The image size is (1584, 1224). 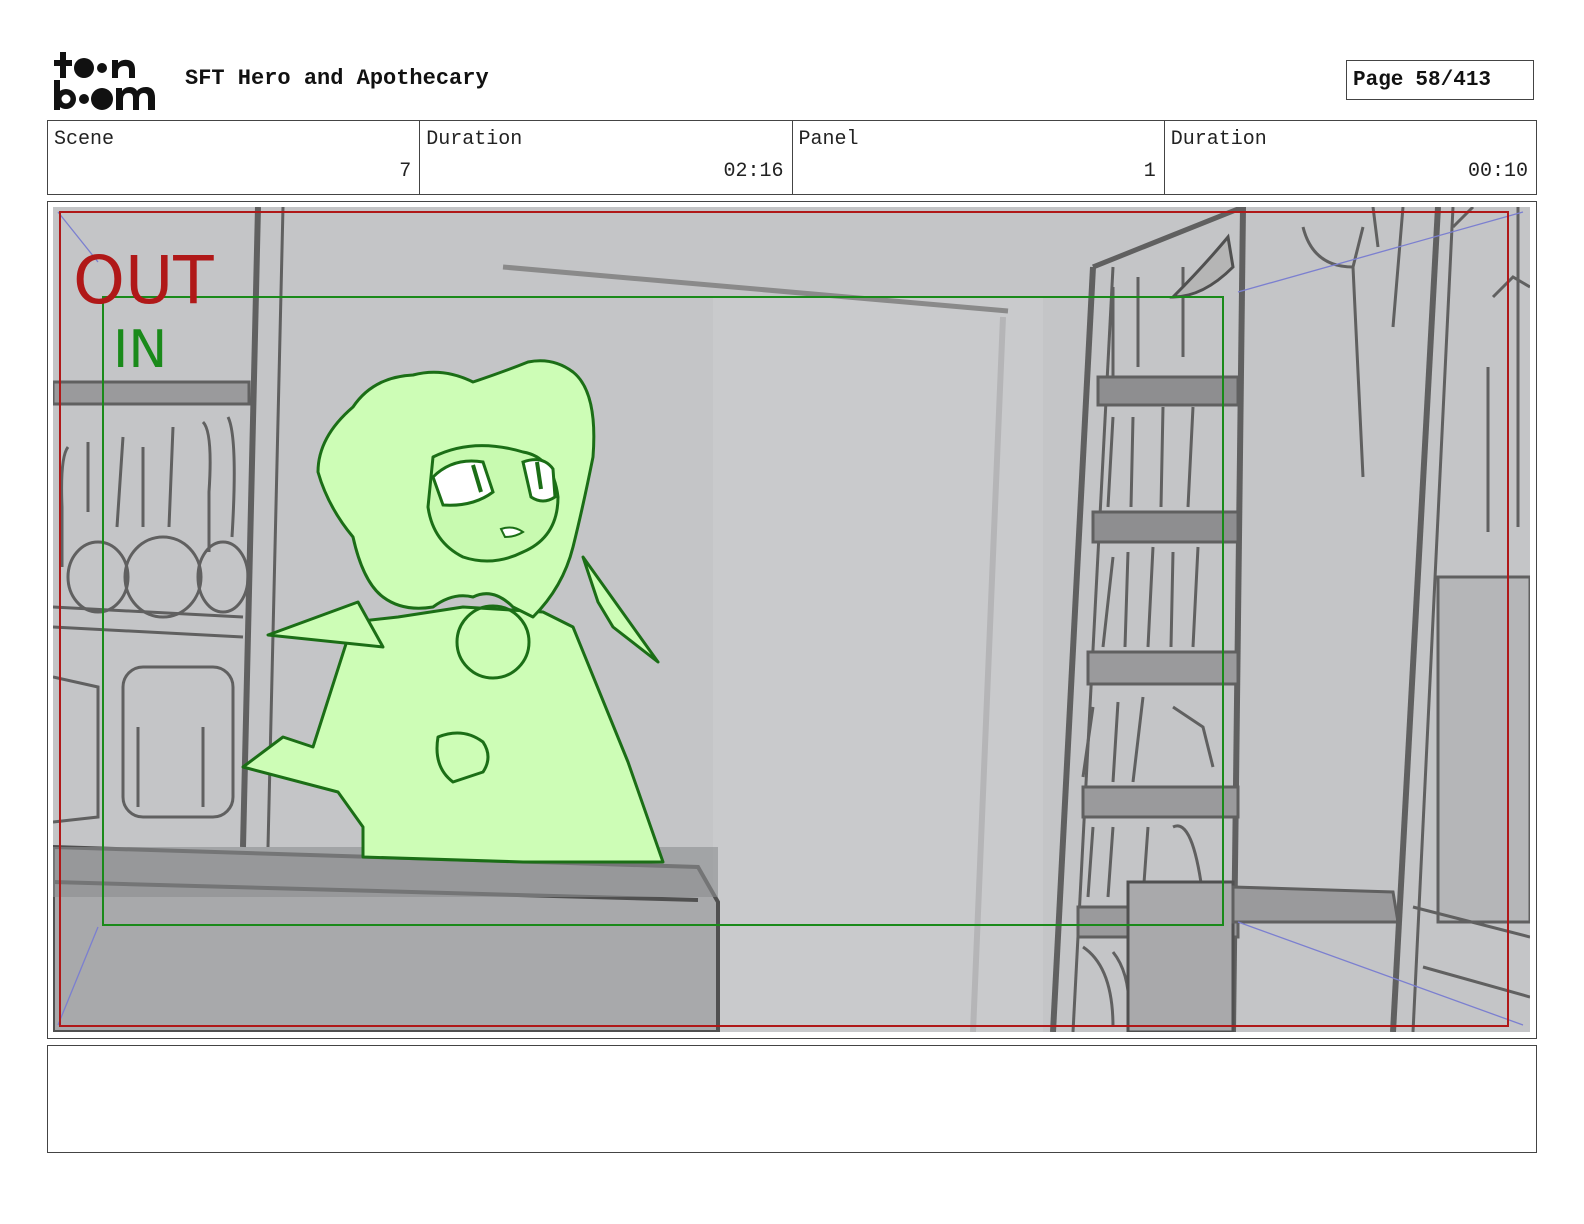 What do you see at coordinates (1453, 80) in the screenshot?
I see `page-number: 58/413` at bounding box center [1453, 80].